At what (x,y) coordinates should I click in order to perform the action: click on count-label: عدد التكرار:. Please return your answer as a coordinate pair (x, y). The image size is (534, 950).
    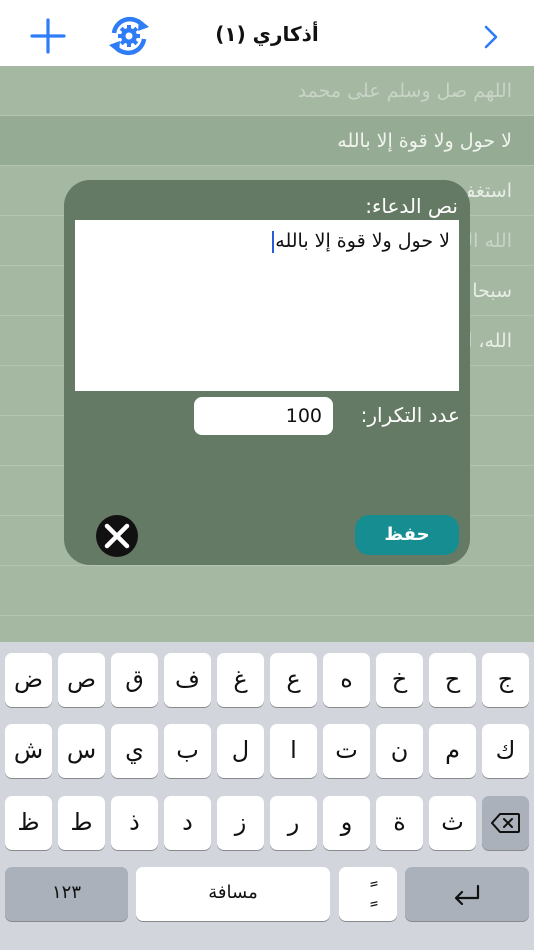
    Looking at the image, I should click on (410, 415).